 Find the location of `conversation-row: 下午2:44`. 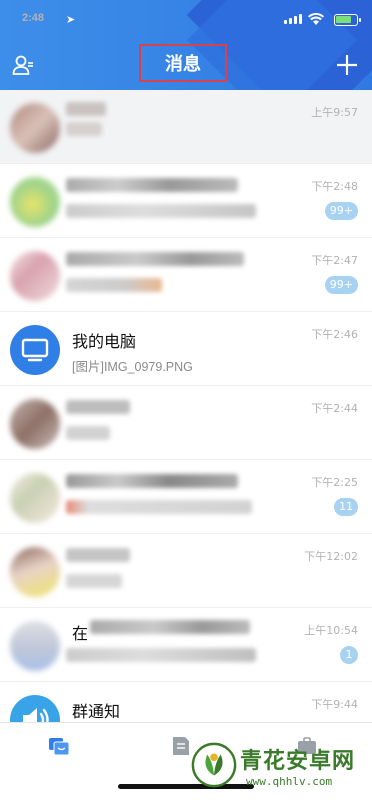

conversation-row: 下午2:44 is located at coordinates (186, 423).